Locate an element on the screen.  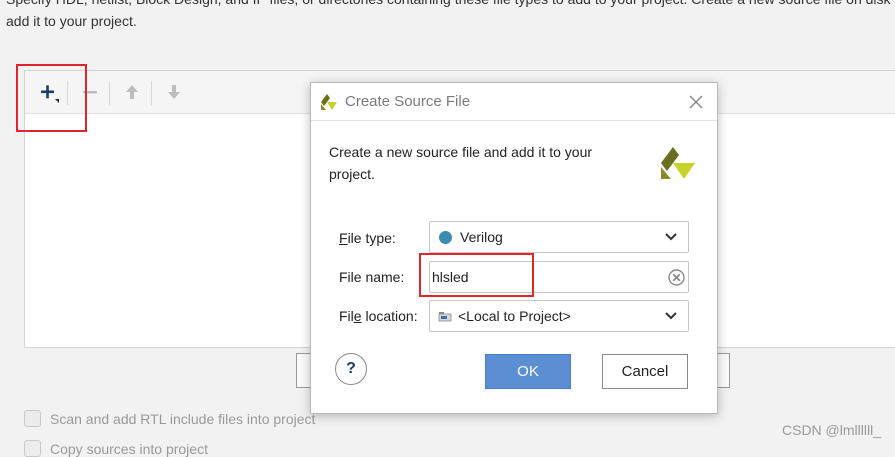
arrow-up-icon is located at coordinates (132, 92).